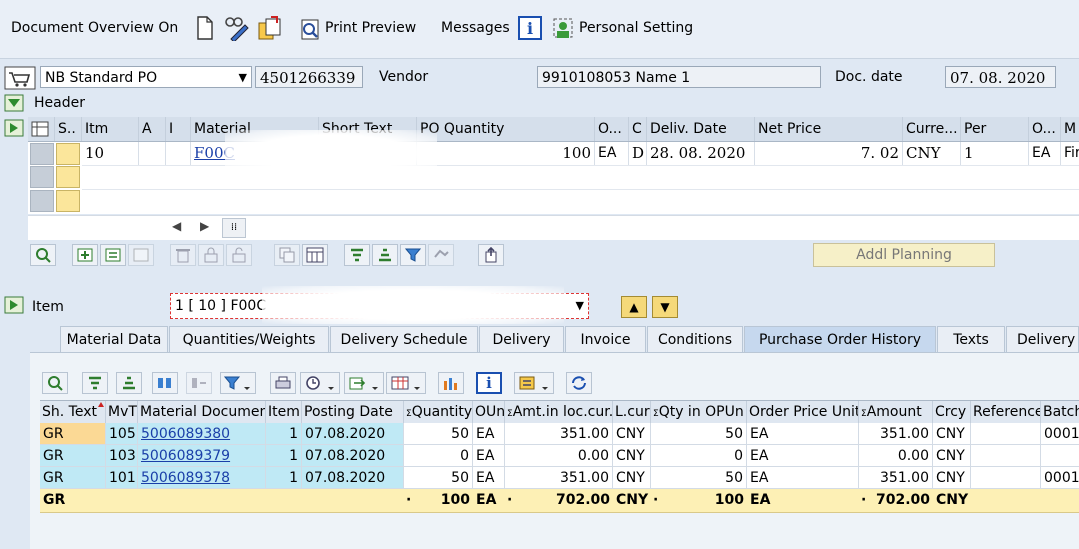 This screenshot has width=1079, height=549. Describe the element at coordinates (638, 129) in the screenshot. I see `col-date-category: C` at that location.